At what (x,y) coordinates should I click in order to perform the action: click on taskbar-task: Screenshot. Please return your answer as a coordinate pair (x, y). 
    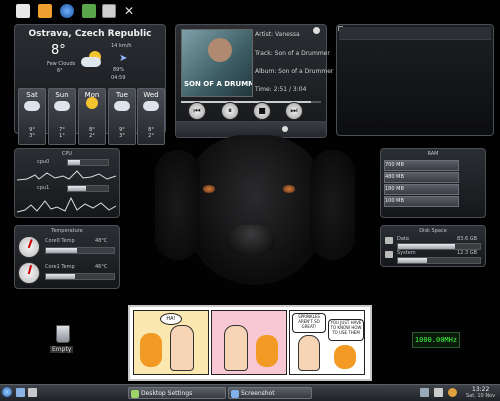
    Looking at the image, I should click on (270, 393).